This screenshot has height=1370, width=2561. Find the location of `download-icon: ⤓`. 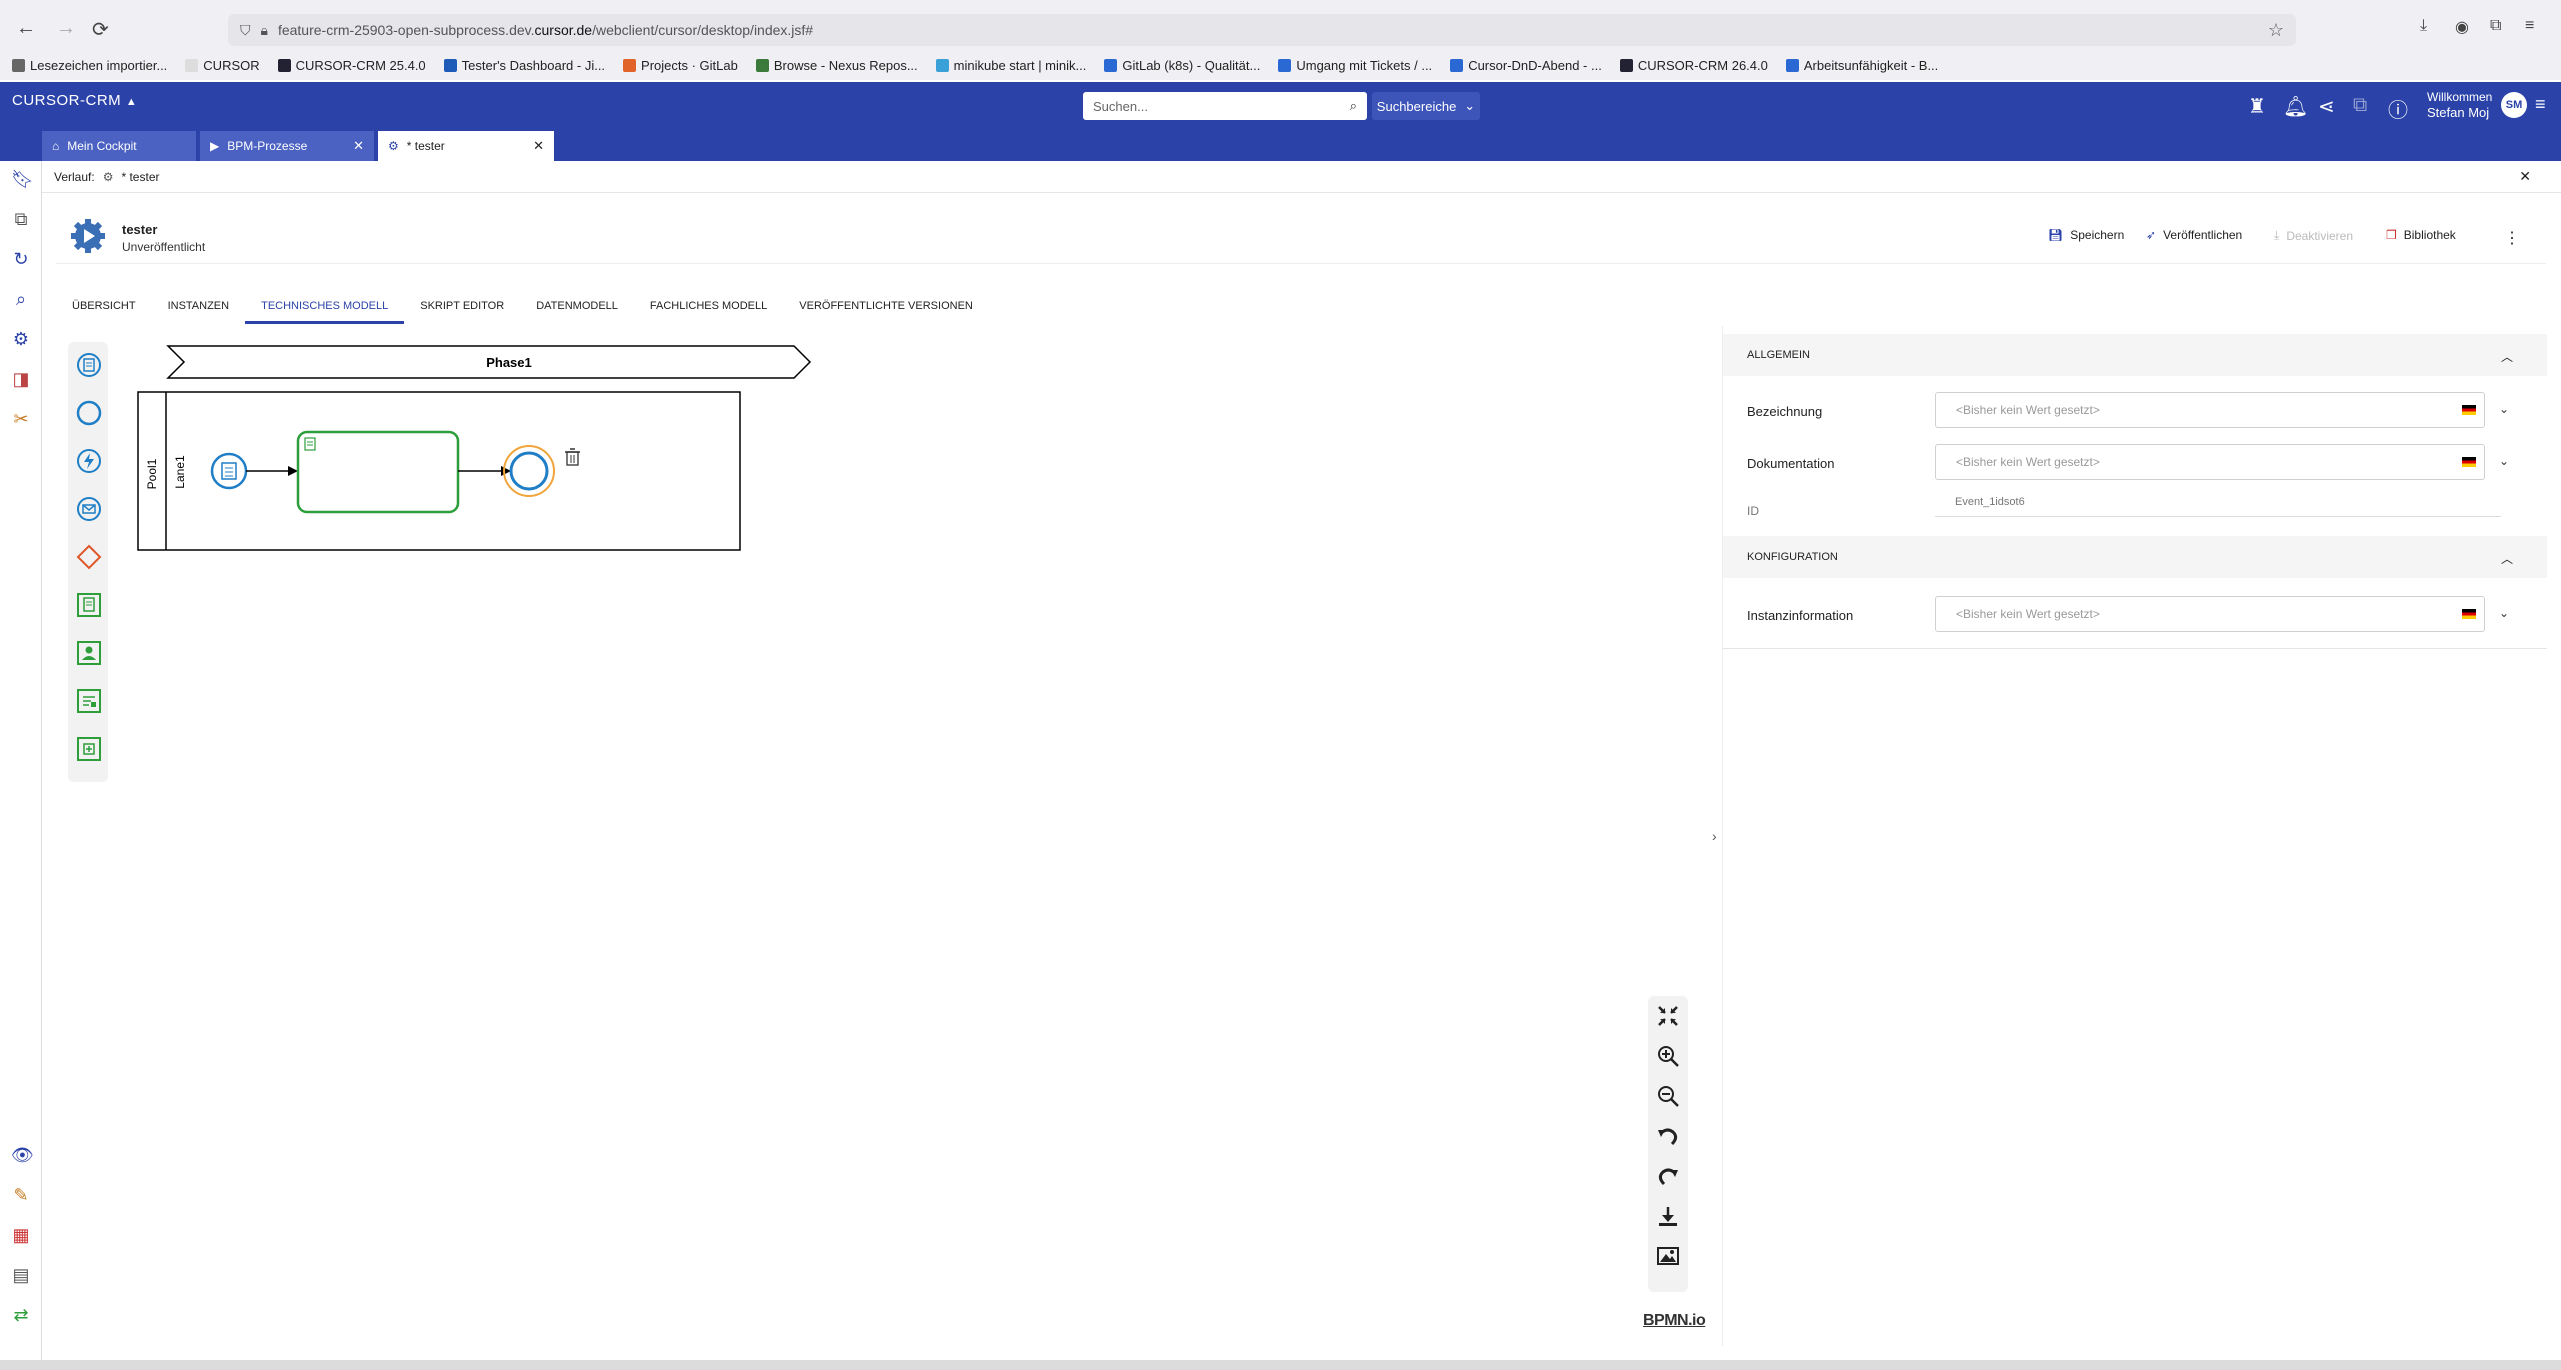

download-icon: ⤓ is located at coordinates (2423, 26).